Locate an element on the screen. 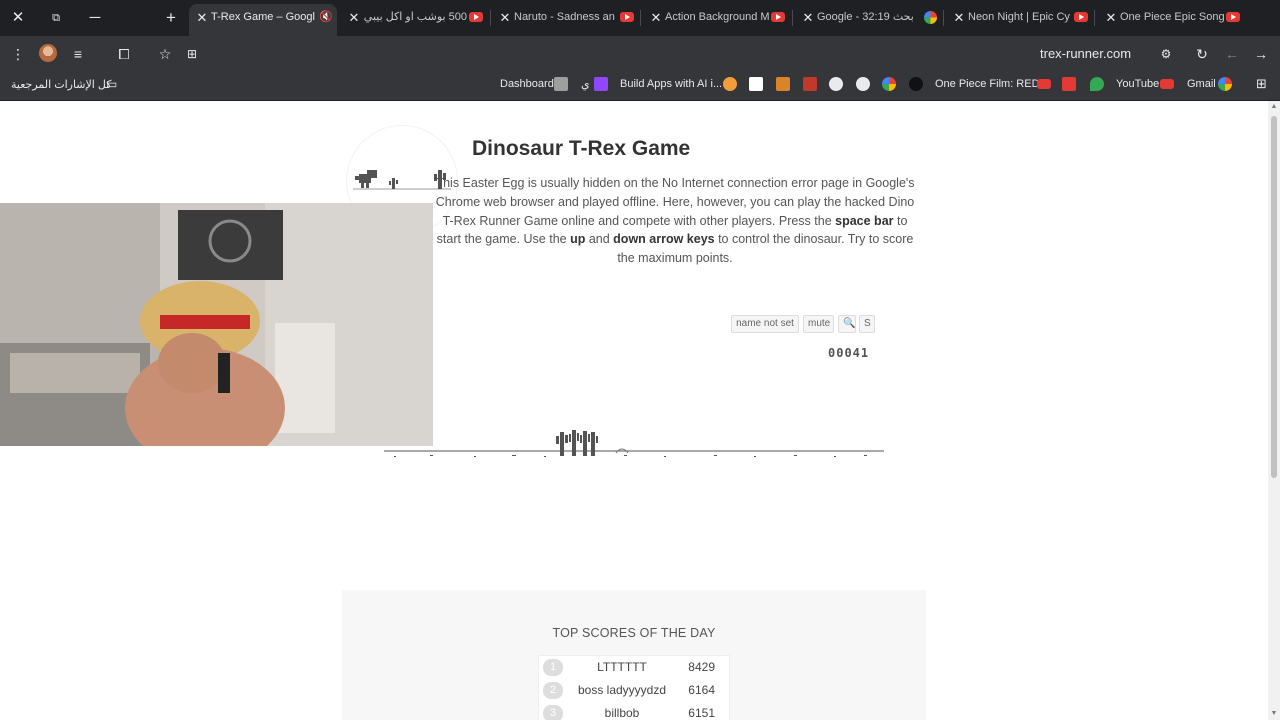 Image resolution: width=1280 pixels, height=720 pixels. extensions-icon: ⧠ is located at coordinates (124, 54).